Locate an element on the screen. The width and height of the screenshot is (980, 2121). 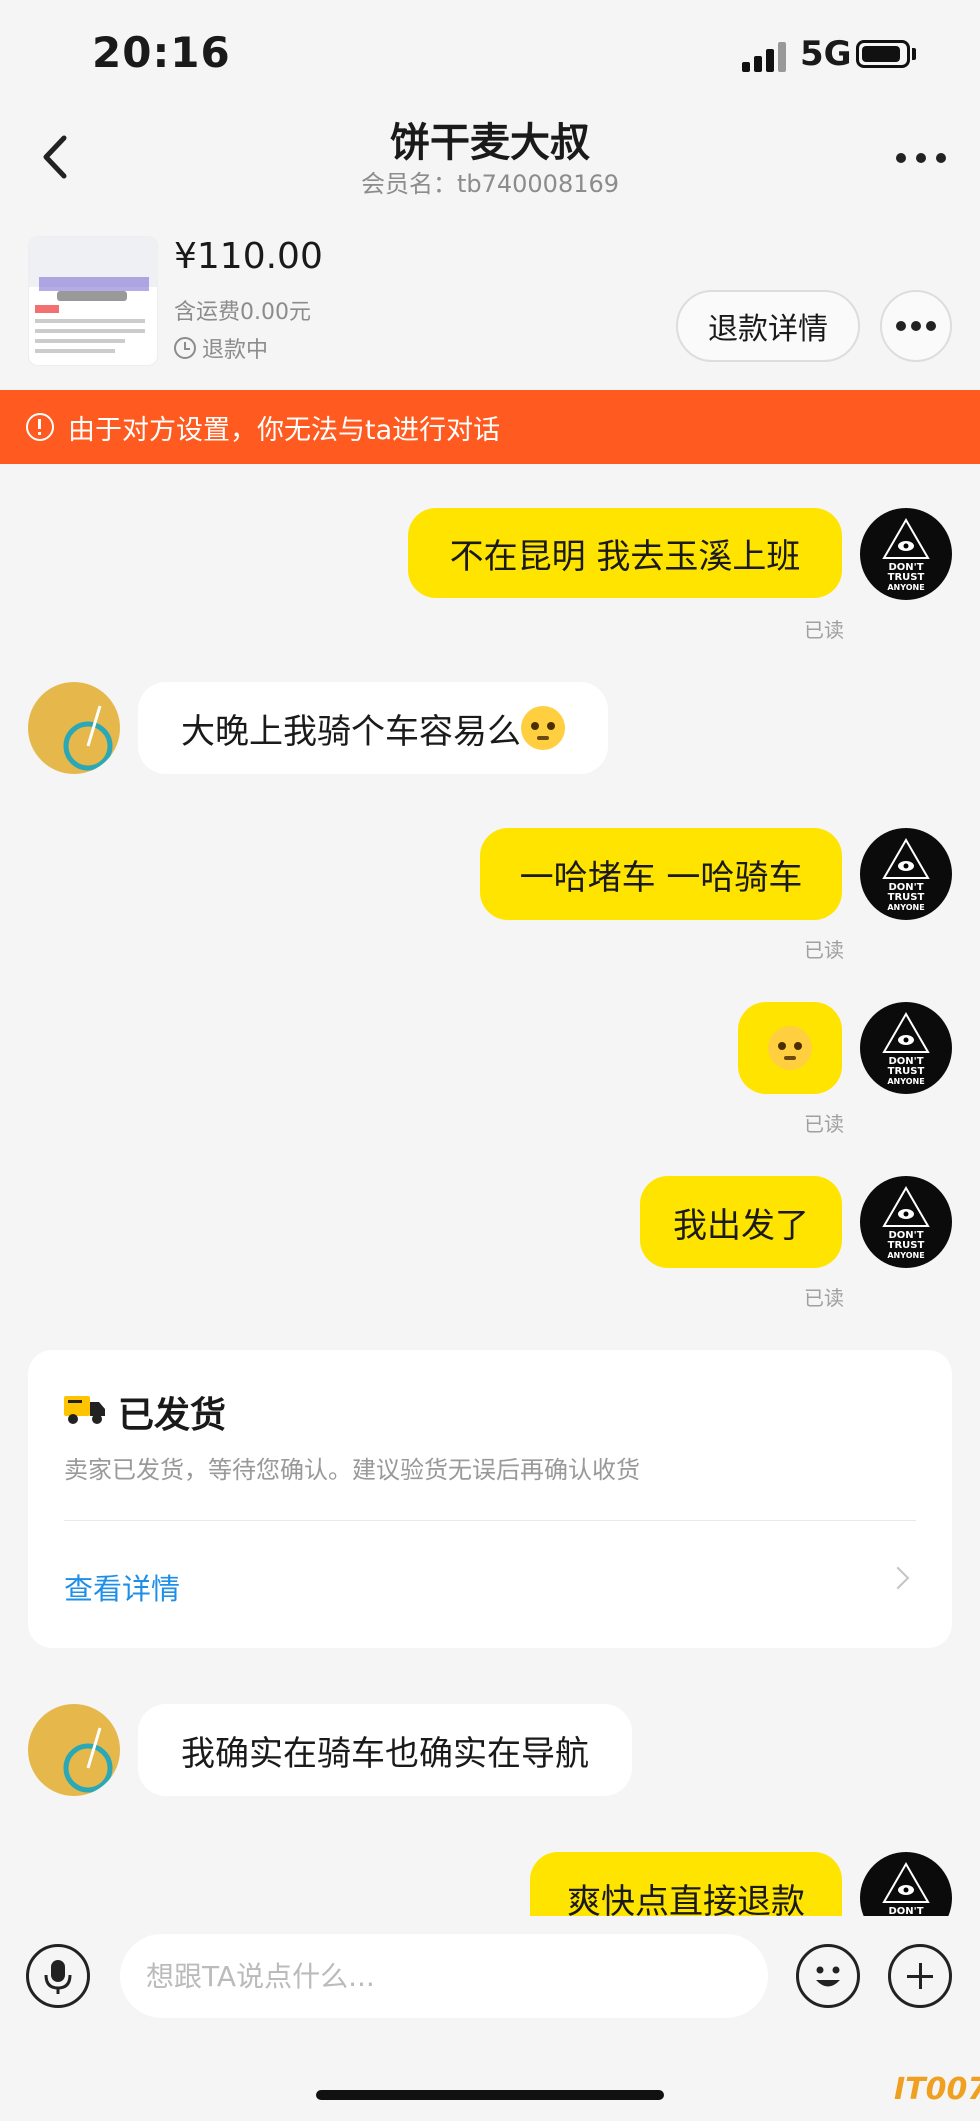
product-thumbnail is located at coordinates (93, 301).